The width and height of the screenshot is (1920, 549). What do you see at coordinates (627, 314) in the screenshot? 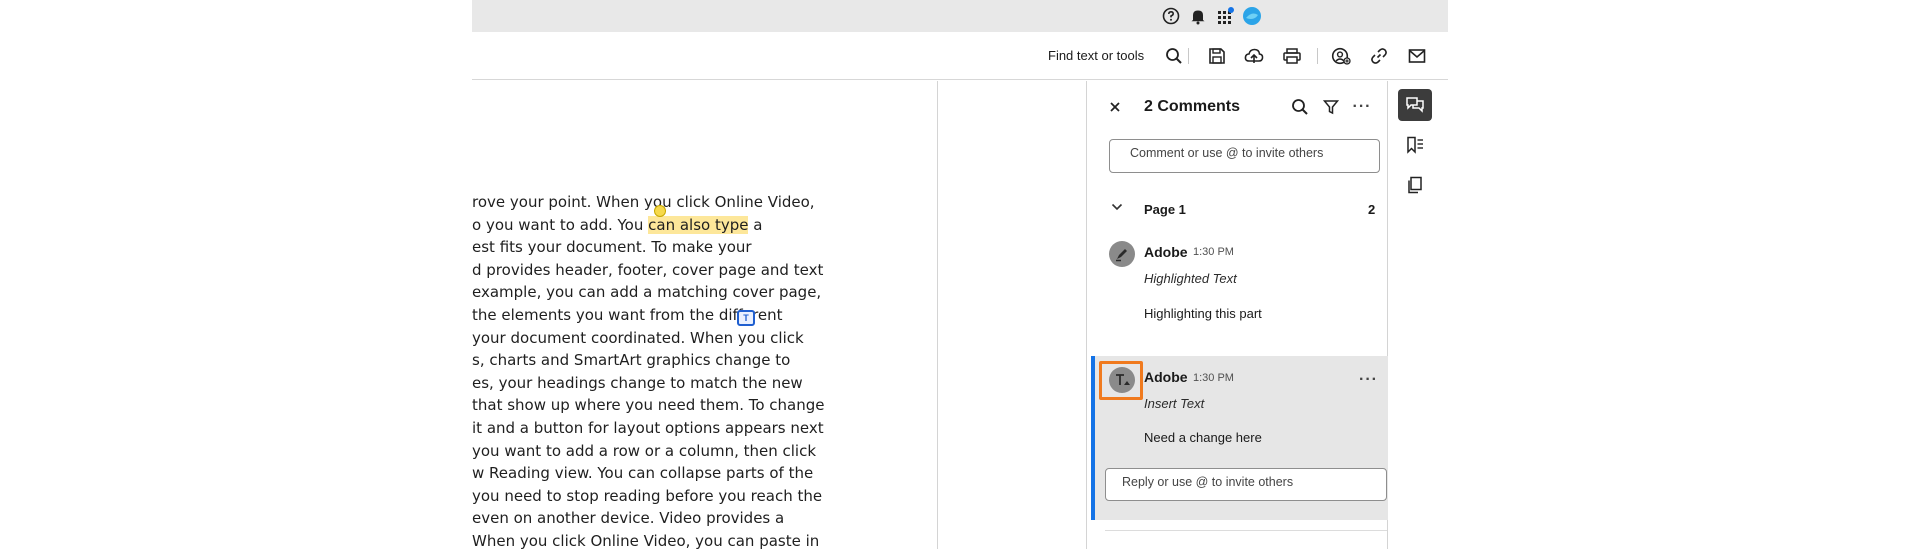
I see `line-text: the elements you want from the different` at bounding box center [627, 314].